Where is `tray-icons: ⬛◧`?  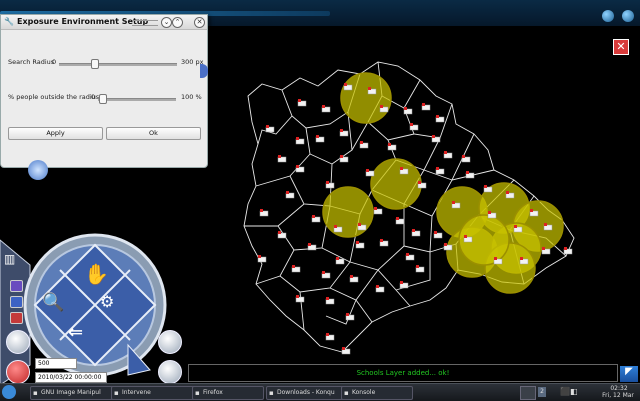 tray-icons: ⬛◧ is located at coordinates (569, 391).